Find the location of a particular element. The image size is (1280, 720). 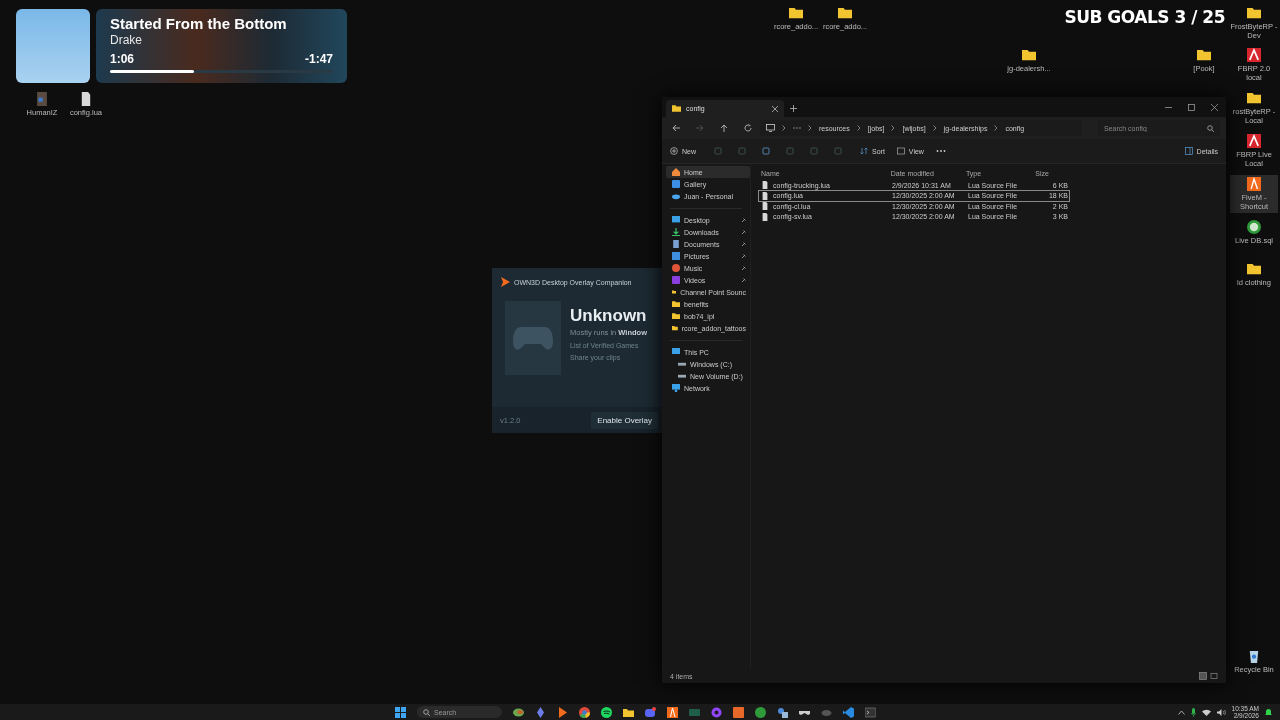

picture-icon is located at coordinates (676, 256).